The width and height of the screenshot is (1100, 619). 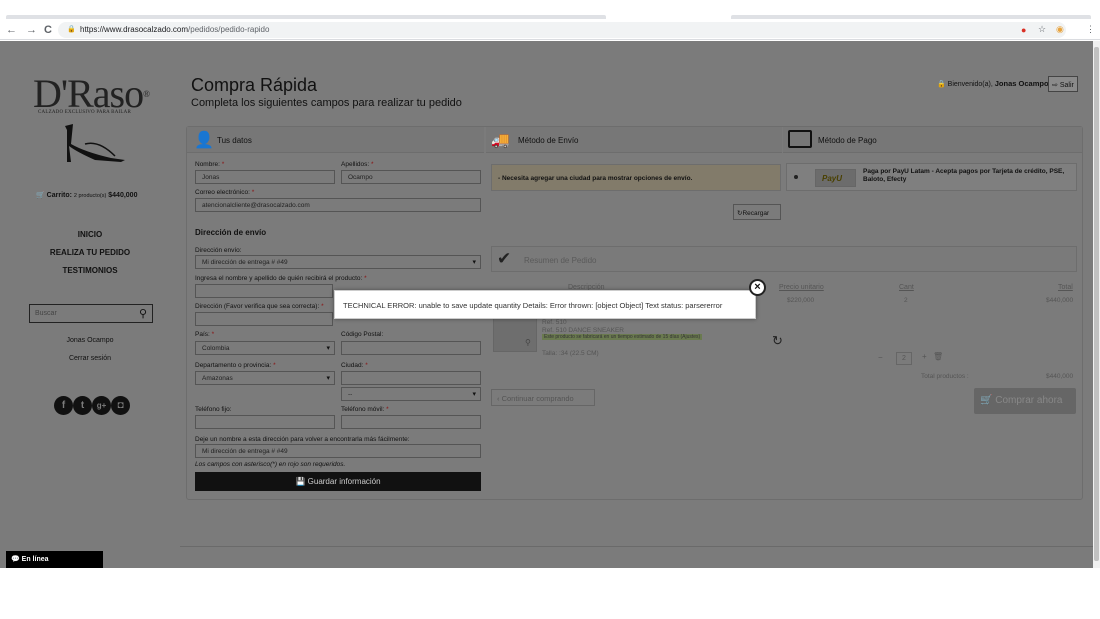 I want to click on user-icon: 👤, so click(x=204, y=140).